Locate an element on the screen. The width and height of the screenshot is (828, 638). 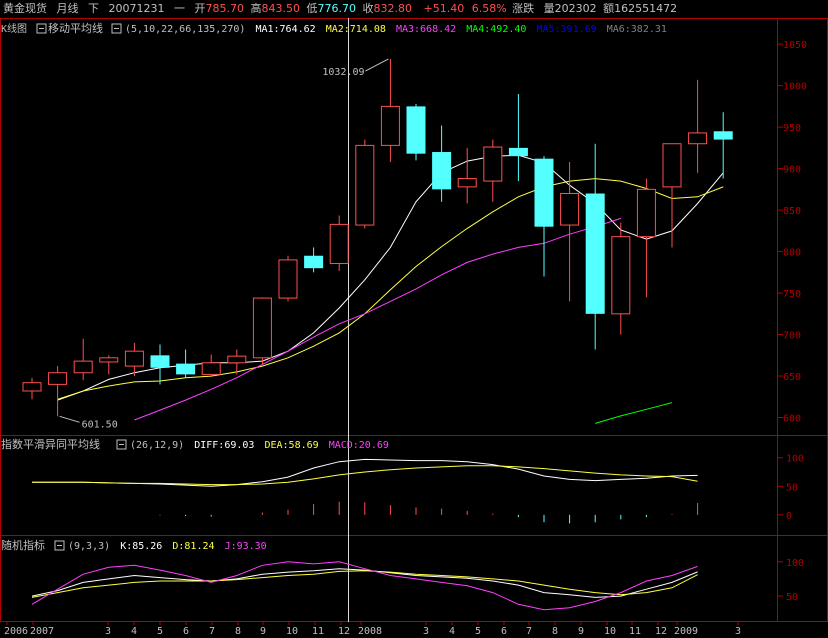
date-label: 20071231 is located at coordinates (137, 8).